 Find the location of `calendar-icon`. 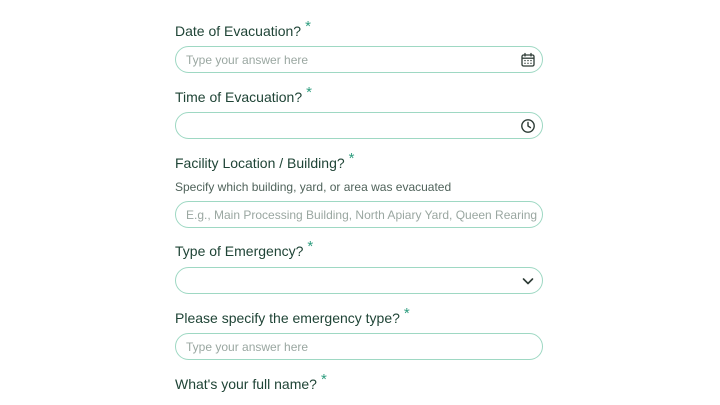

calendar-icon is located at coordinates (528, 60).